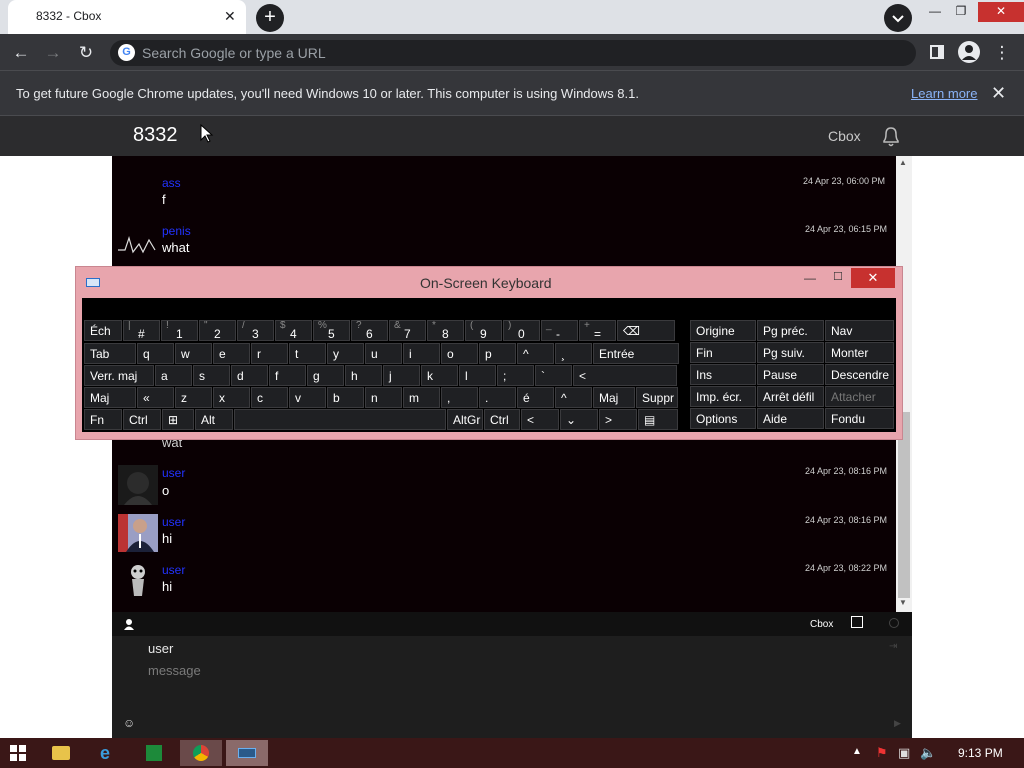 This screenshot has width=1024, height=768. I want to click on tab-close-icon: ✕, so click(230, 16).